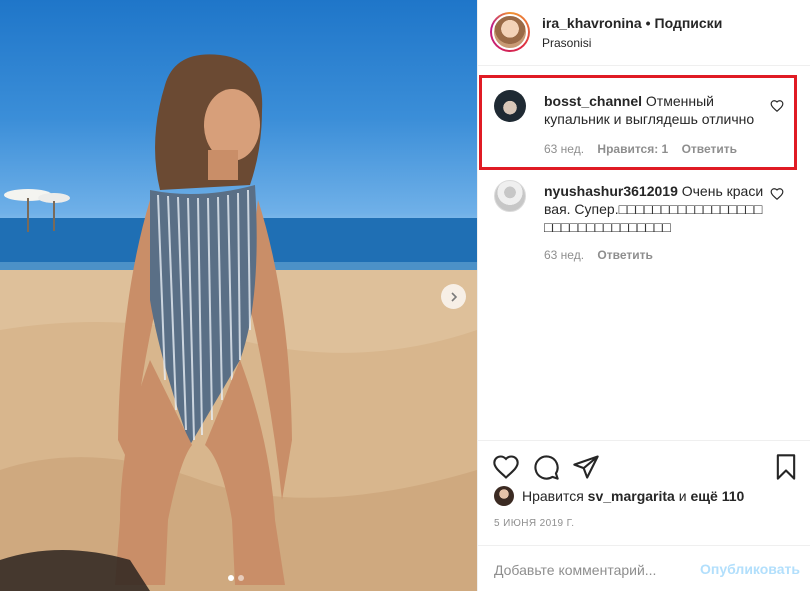  I want to click on post-header: ira_khavronina • Подписки Prasonisi, so click(644, 33).